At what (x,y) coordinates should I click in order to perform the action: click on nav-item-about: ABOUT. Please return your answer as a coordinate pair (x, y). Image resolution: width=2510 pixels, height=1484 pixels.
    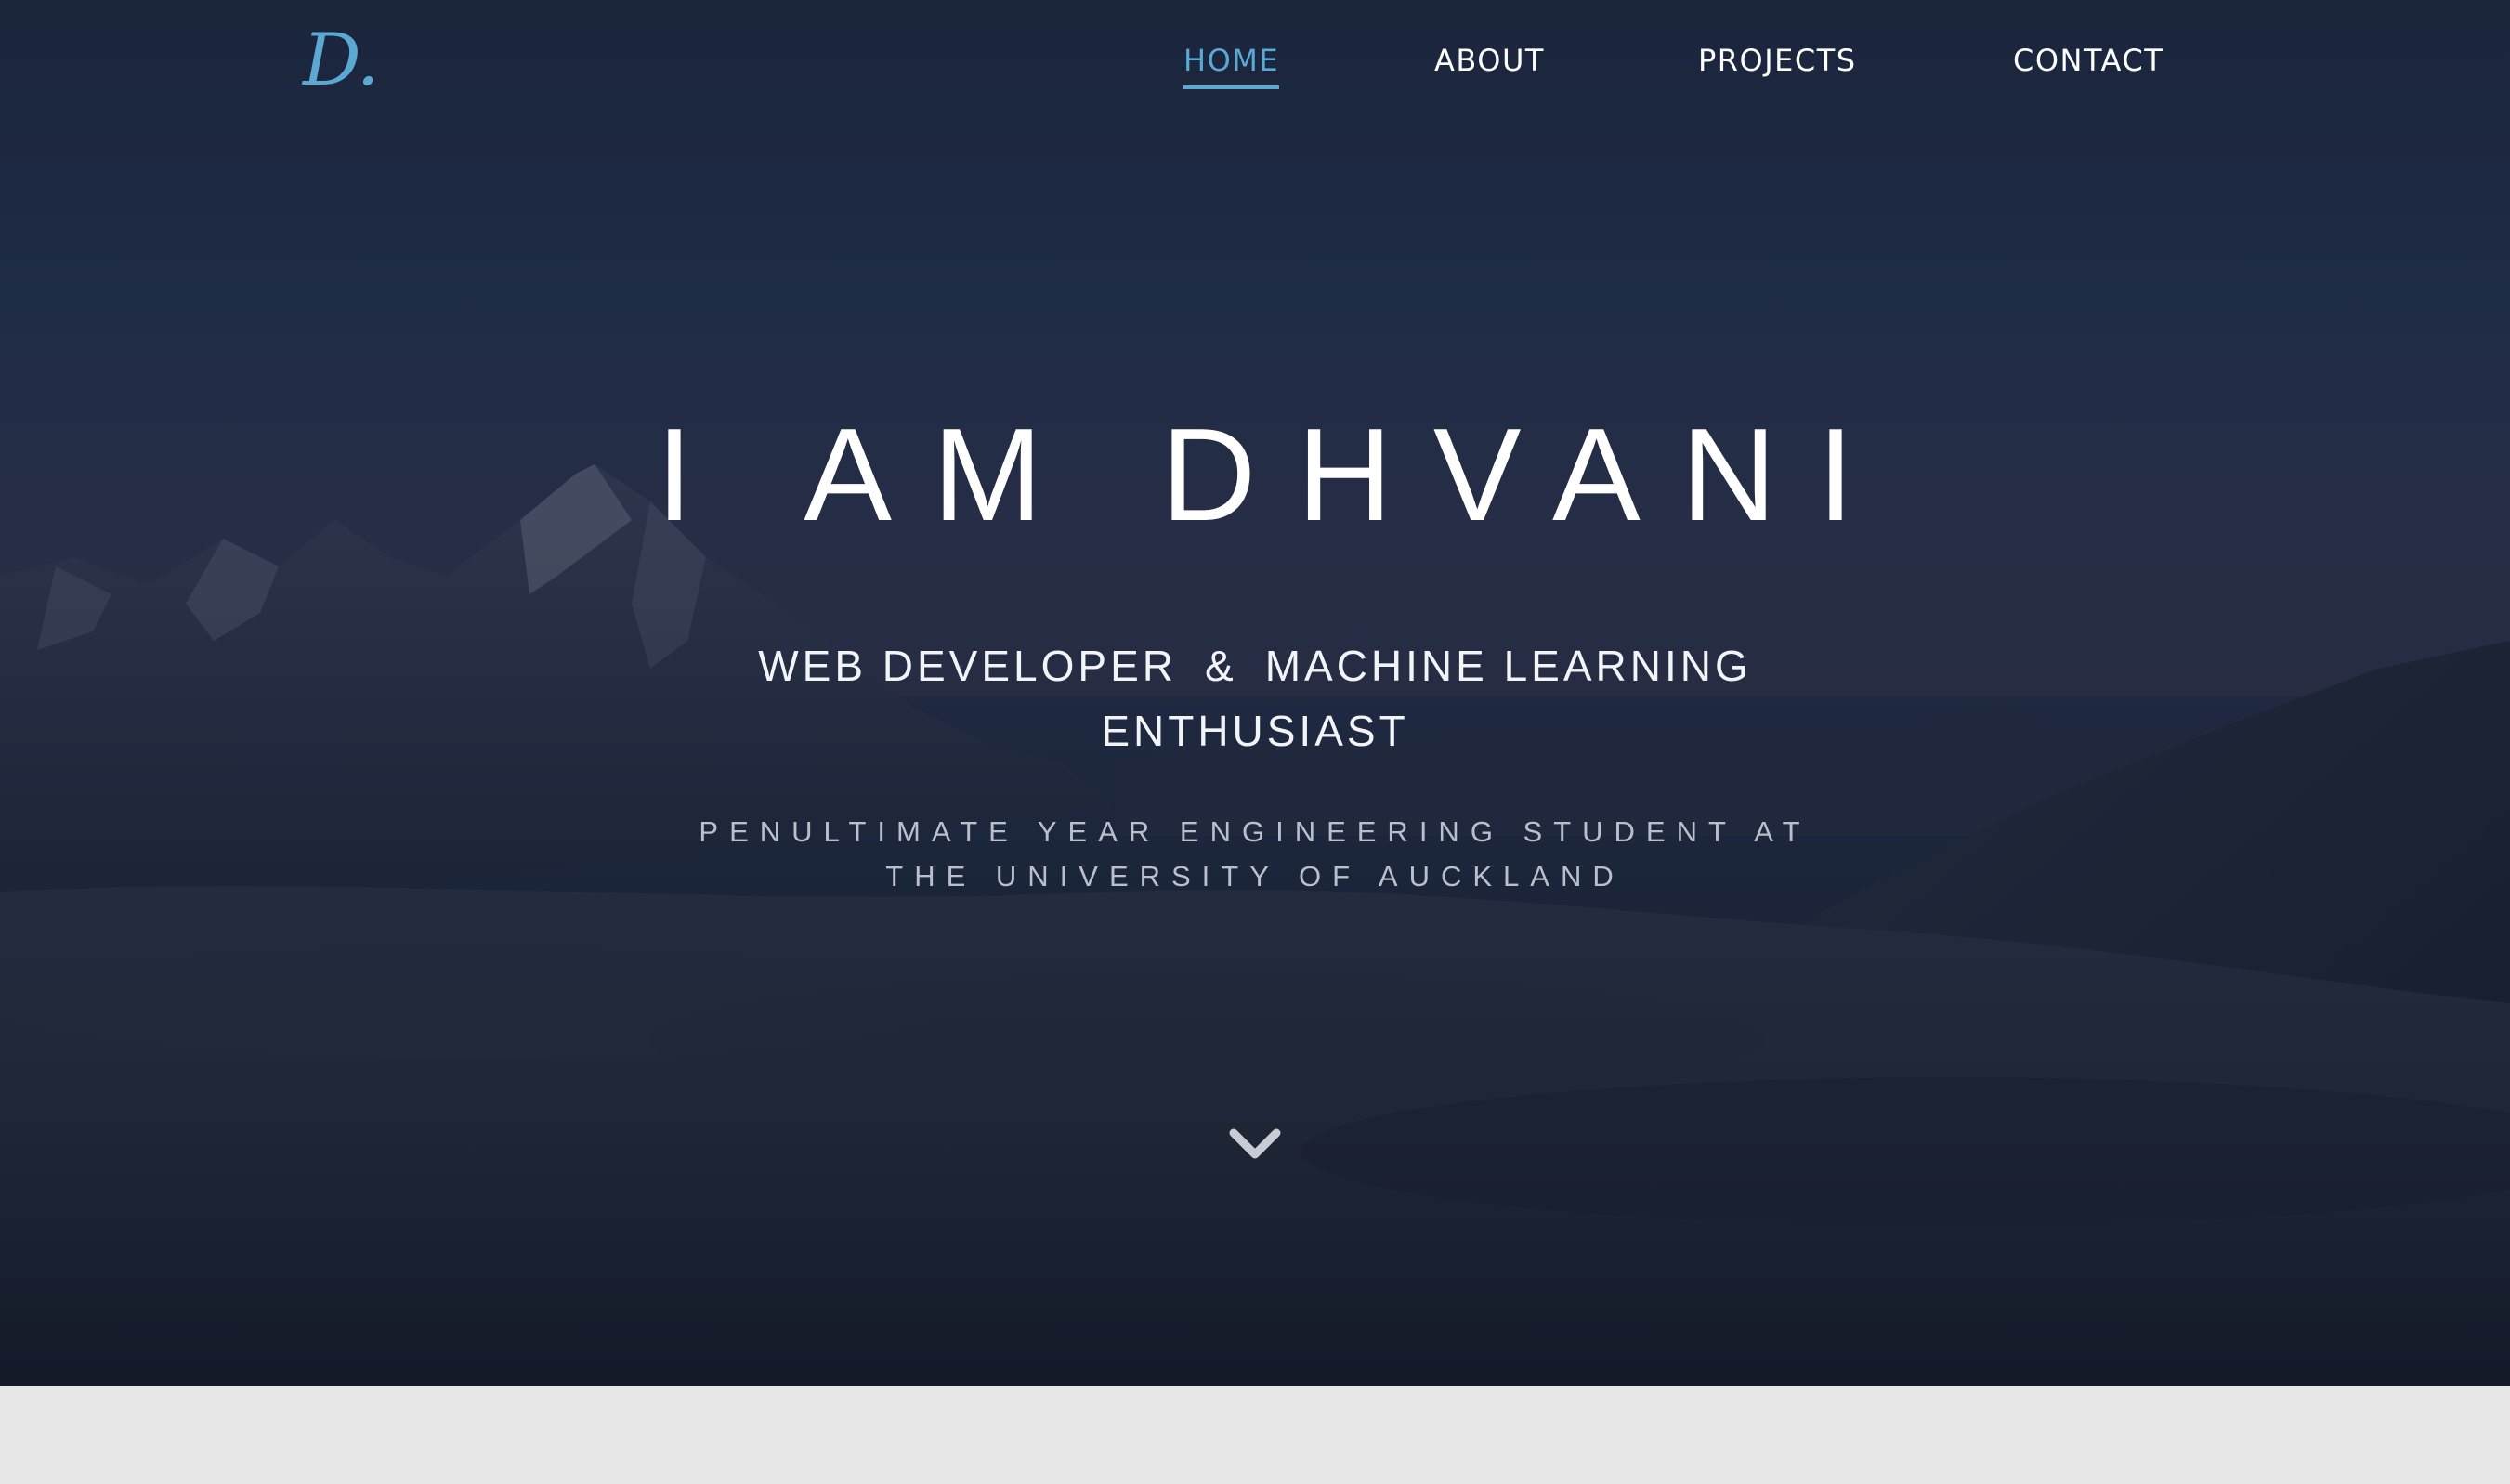
    Looking at the image, I should click on (1489, 60).